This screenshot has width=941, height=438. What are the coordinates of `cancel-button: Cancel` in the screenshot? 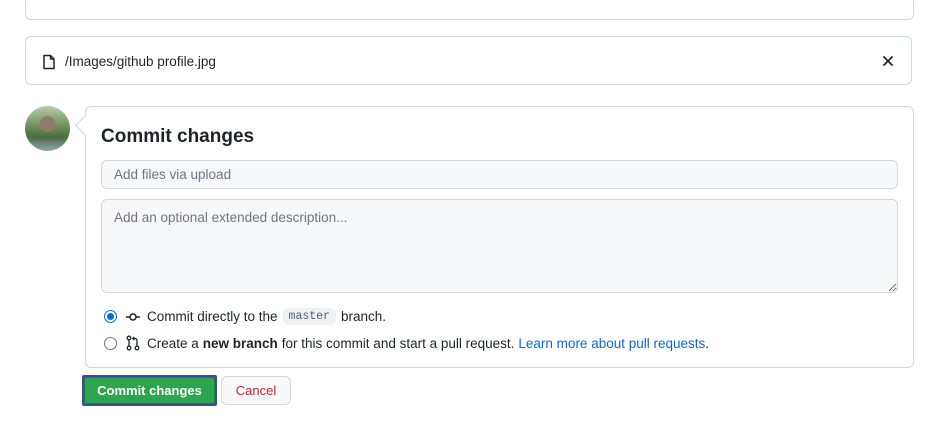 It's located at (256, 390).